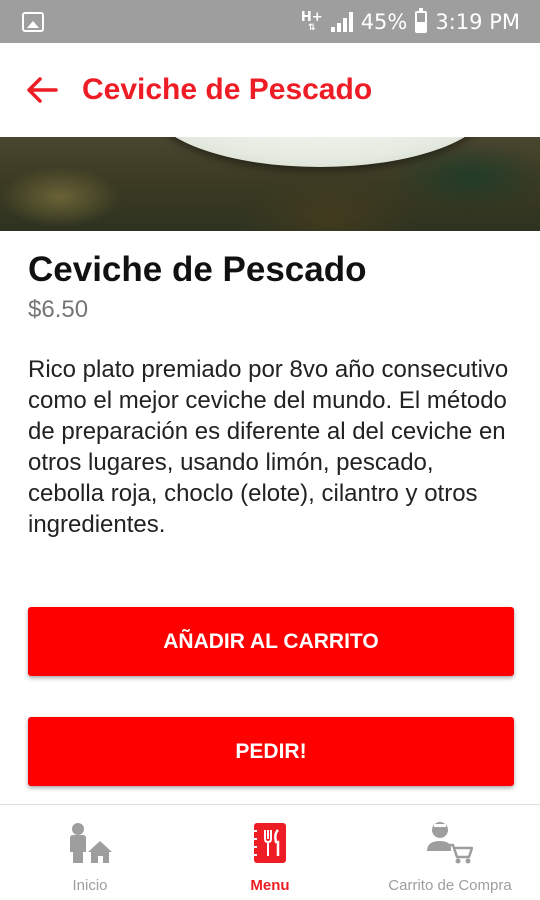  Describe the element at coordinates (384, 21) in the screenshot. I see `battery-percent: 45%` at that location.